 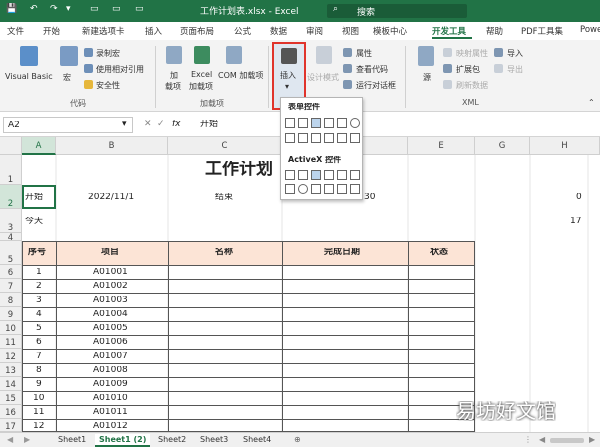 What do you see at coordinates (498, 68) in the screenshot?
I see `export-icon` at bounding box center [498, 68].